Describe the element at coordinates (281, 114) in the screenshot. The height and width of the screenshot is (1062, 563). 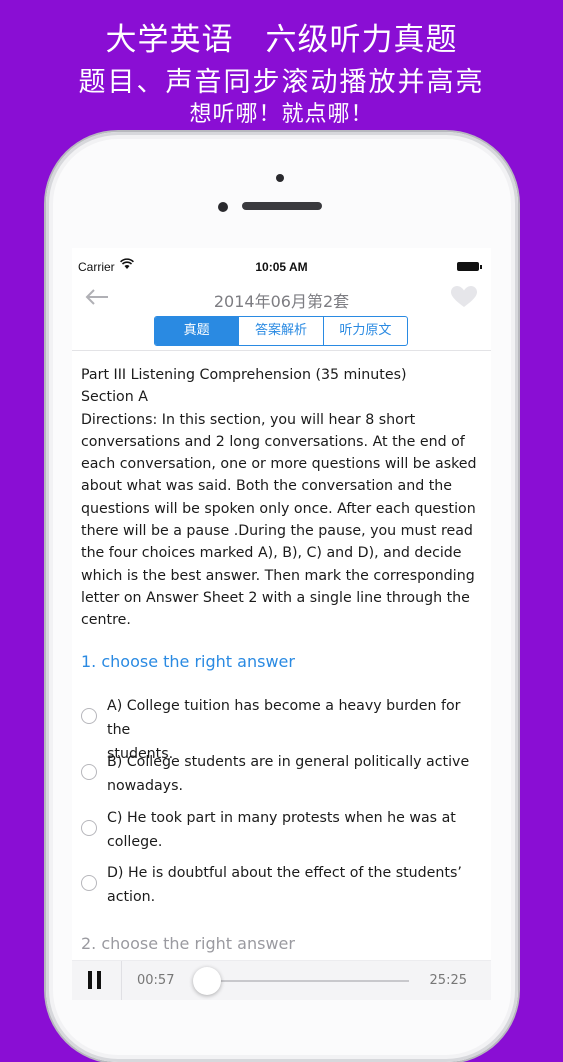
I see `promo-tagline: 想听哪！就点哪！` at that location.